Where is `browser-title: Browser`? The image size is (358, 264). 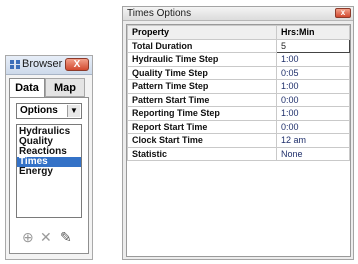
browser-title: Browser is located at coordinates (42, 64).